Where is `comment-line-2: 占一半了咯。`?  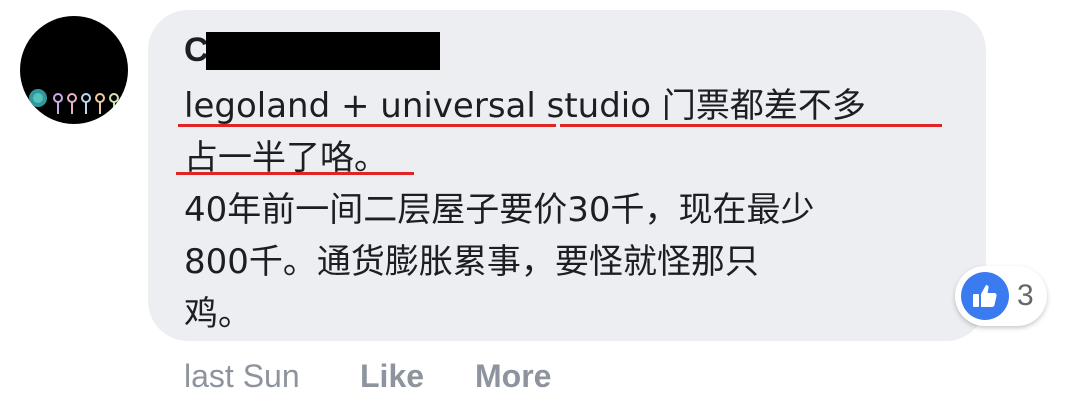
comment-line-2: 占一半了咯。 is located at coordinates (286, 158).